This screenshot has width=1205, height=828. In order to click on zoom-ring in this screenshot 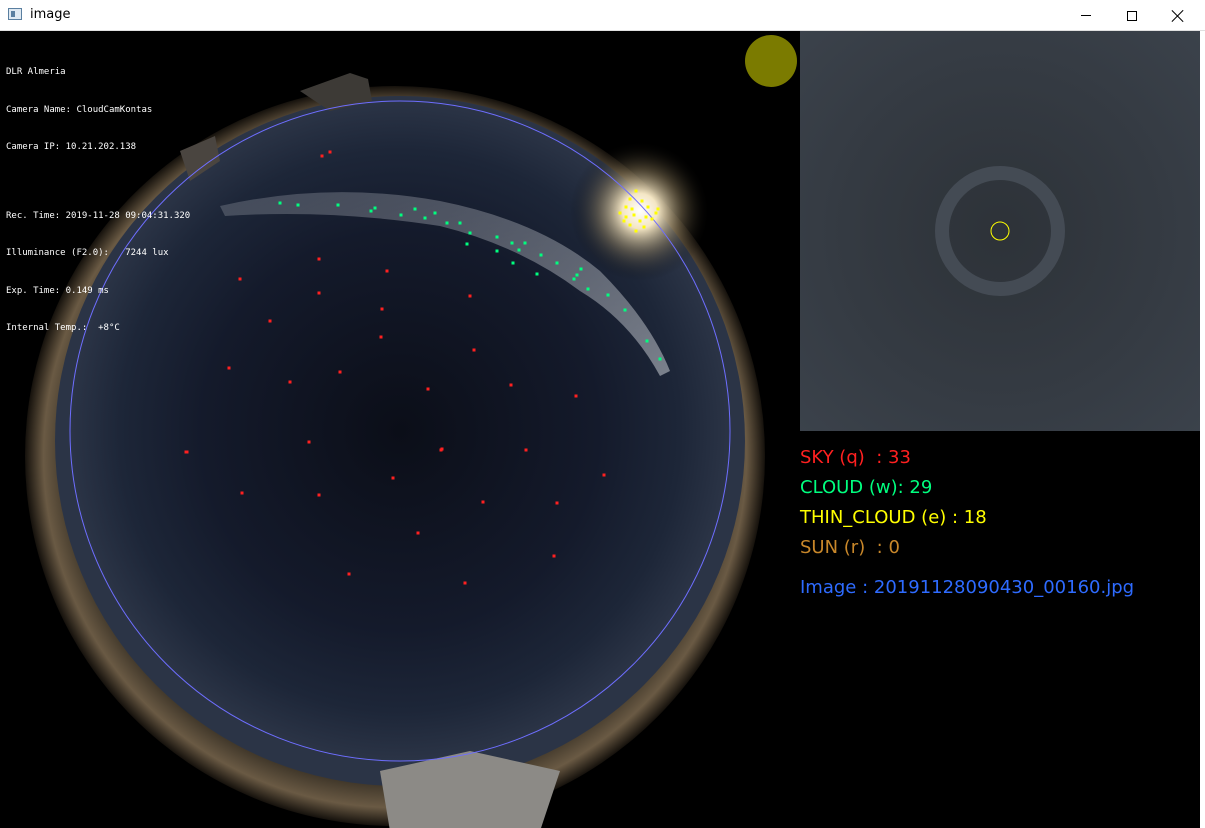, I will do `click(1000, 231)`.